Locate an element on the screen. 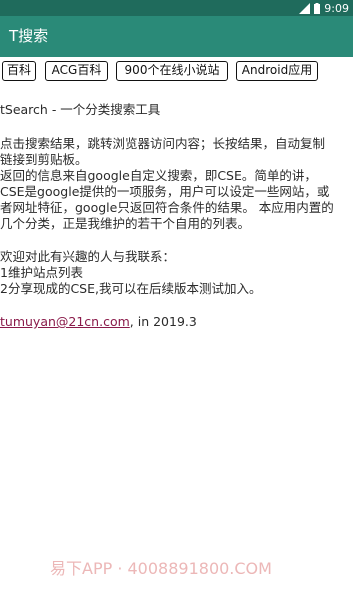 This screenshot has width=353, height=589. status-icons: 9:09 is located at coordinates (324, 8).